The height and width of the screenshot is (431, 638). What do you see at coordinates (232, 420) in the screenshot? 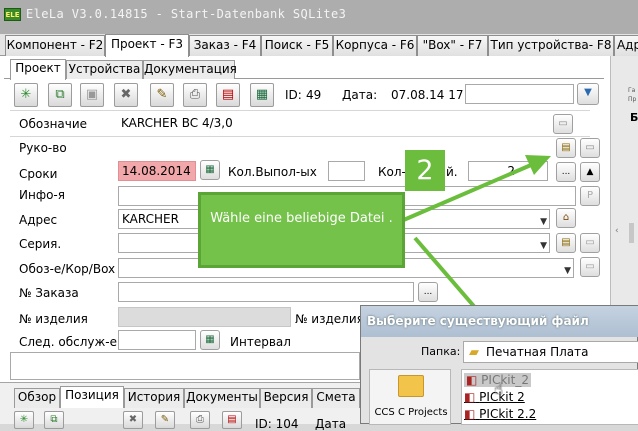
I see `export-position-icon: ▤` at bounding box center [232, 420].